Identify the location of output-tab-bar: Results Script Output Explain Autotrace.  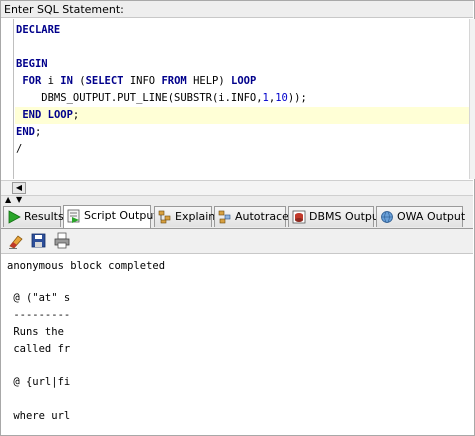
(237, 216).